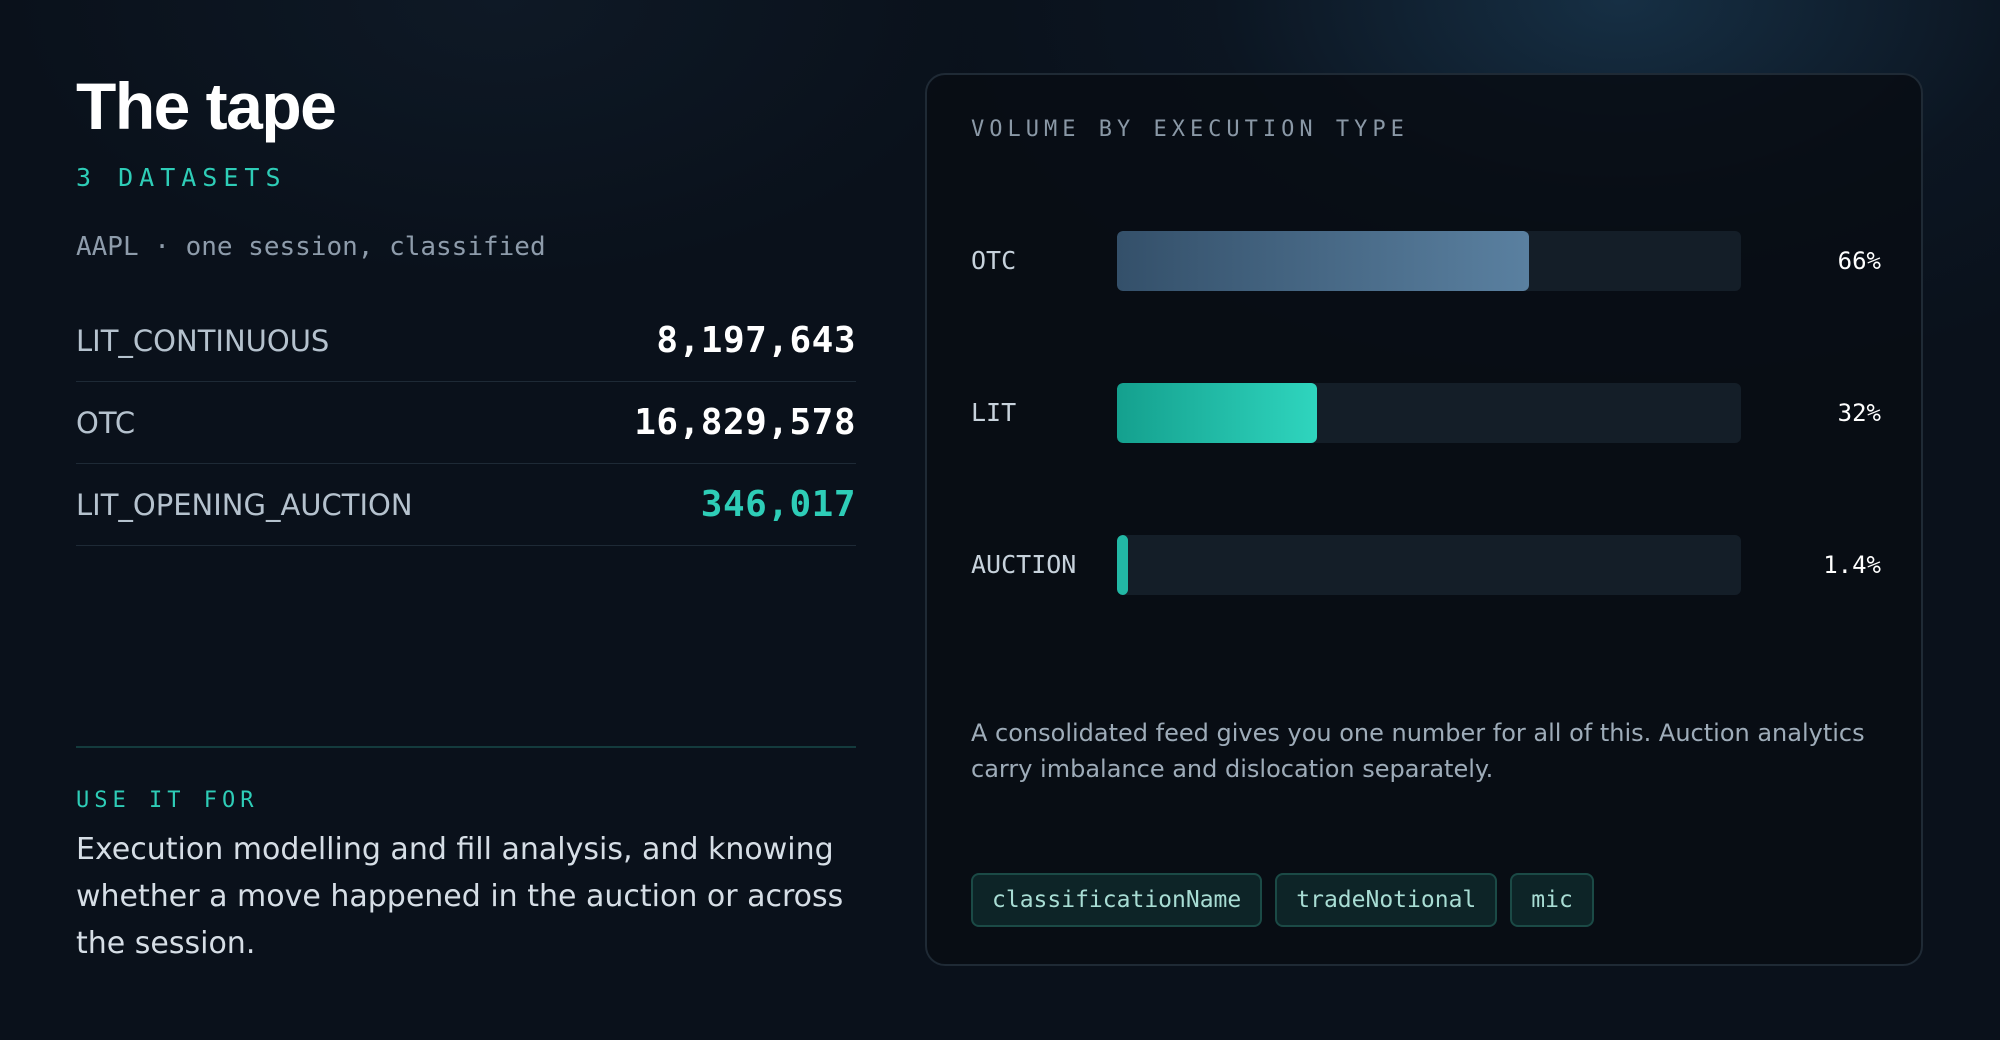 This screenshot has height=1040, width=2000. I want to click on bar-value-label: 1.4%, so click(1852, 565).